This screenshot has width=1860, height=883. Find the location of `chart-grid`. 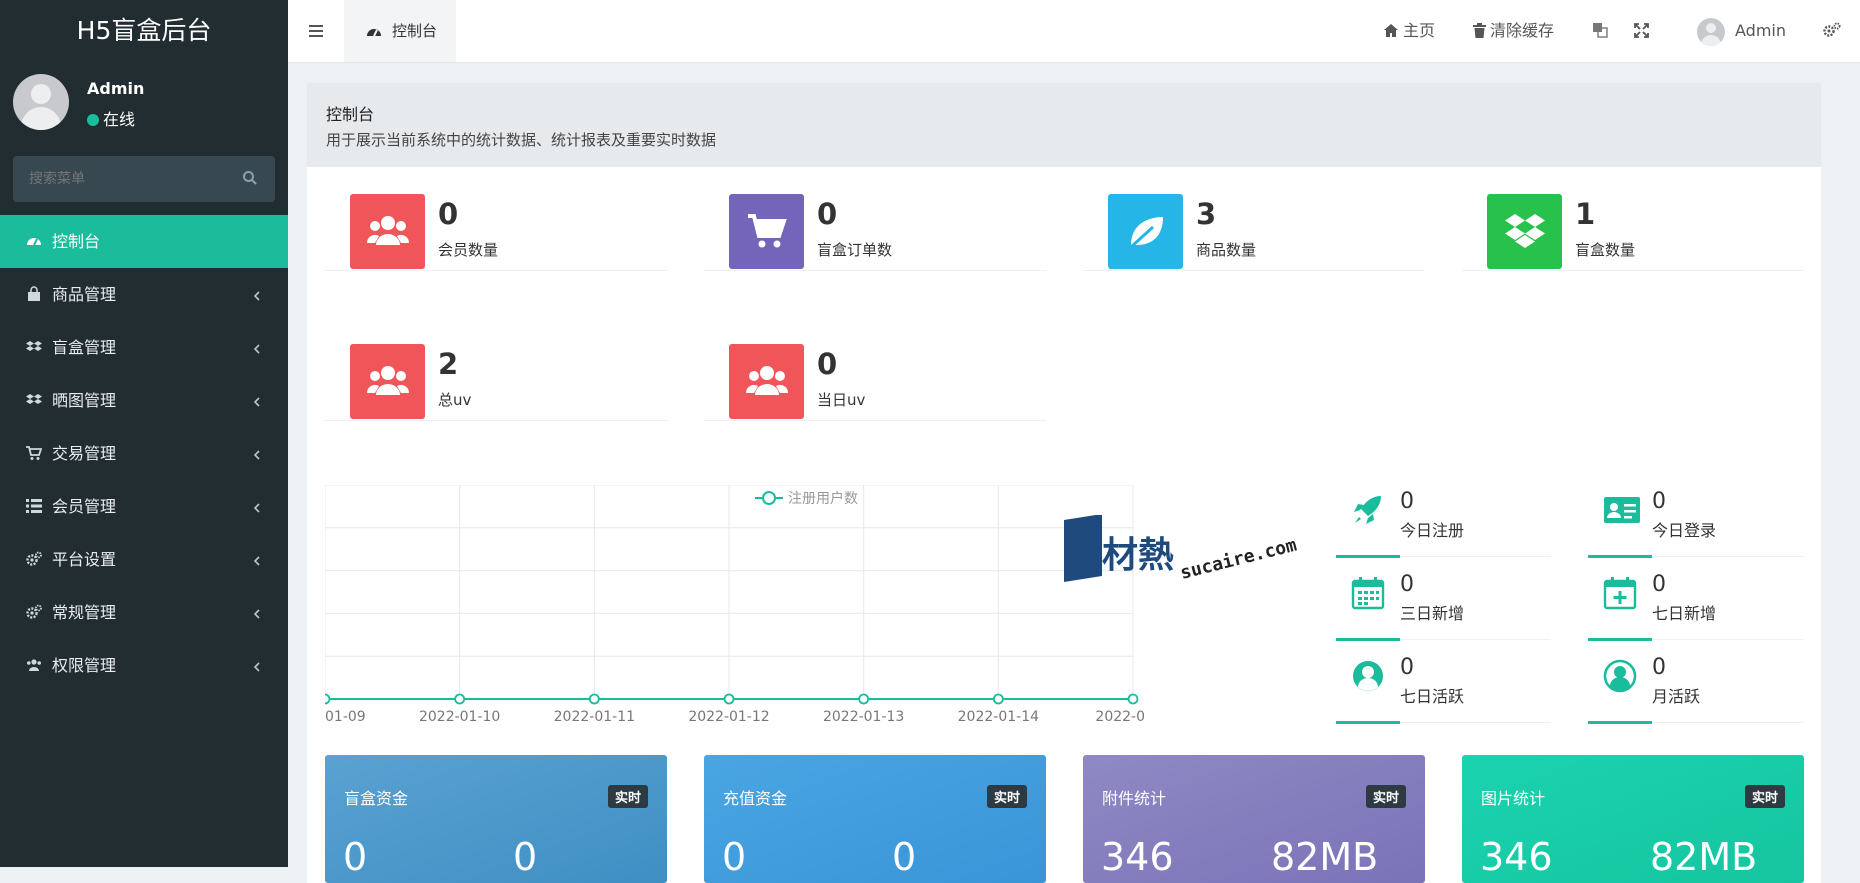

chart-grid is located at coordinates (729, 592).